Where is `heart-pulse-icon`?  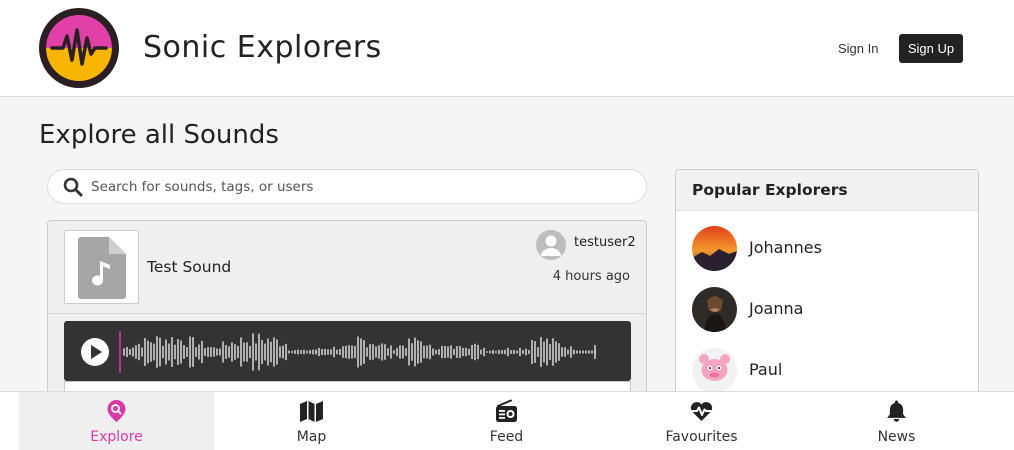 heart-pulse-icon is located at coordinates (701, 411).